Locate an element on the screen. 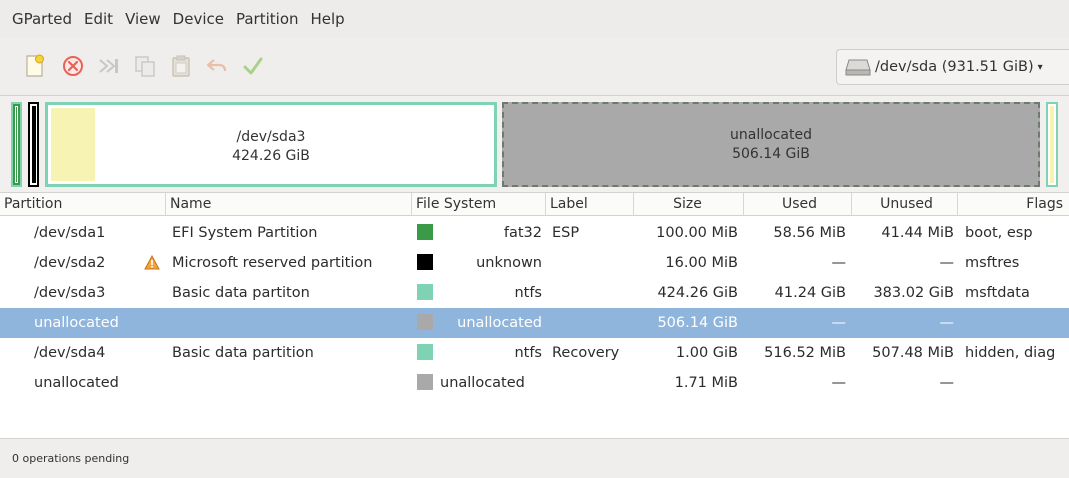 The width and height of the screenshot is (1069, 478). cell-size: 506.14 GiB is located at coordinates (697, 323).